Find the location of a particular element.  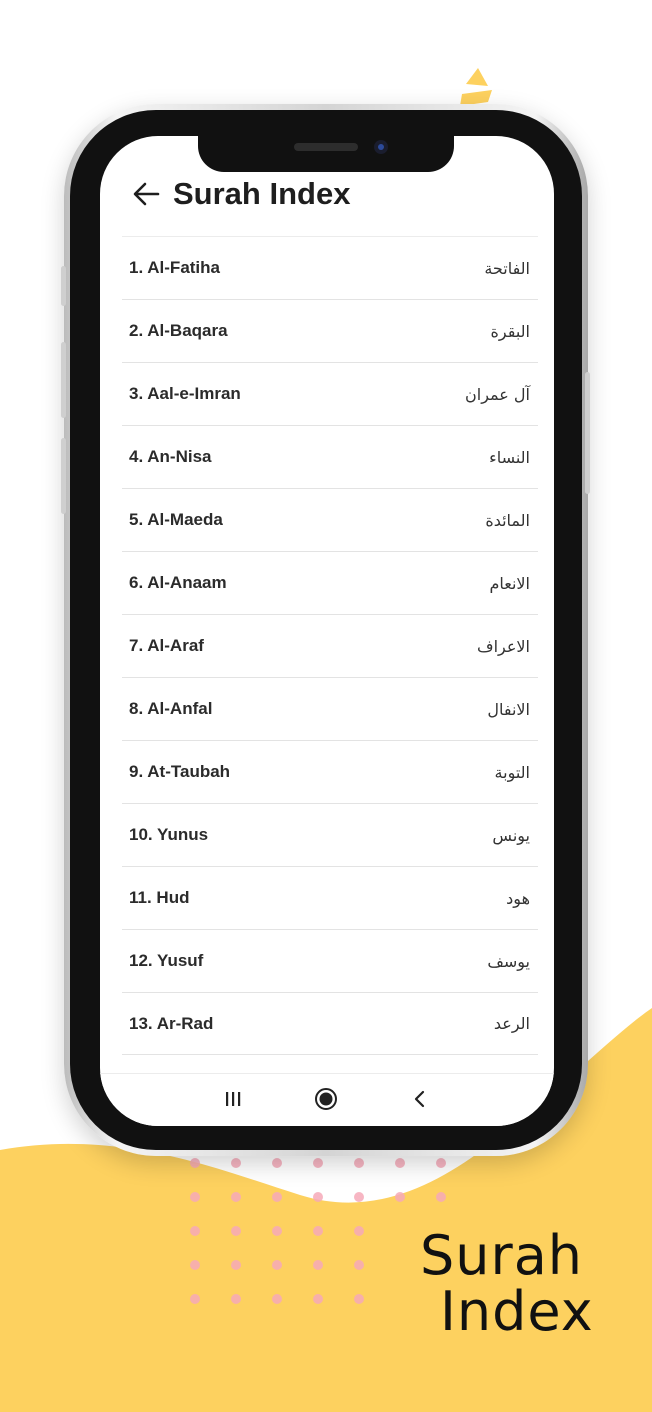

surah-name-english: 5. Al-Maeda is located at coordinates (176, 519).